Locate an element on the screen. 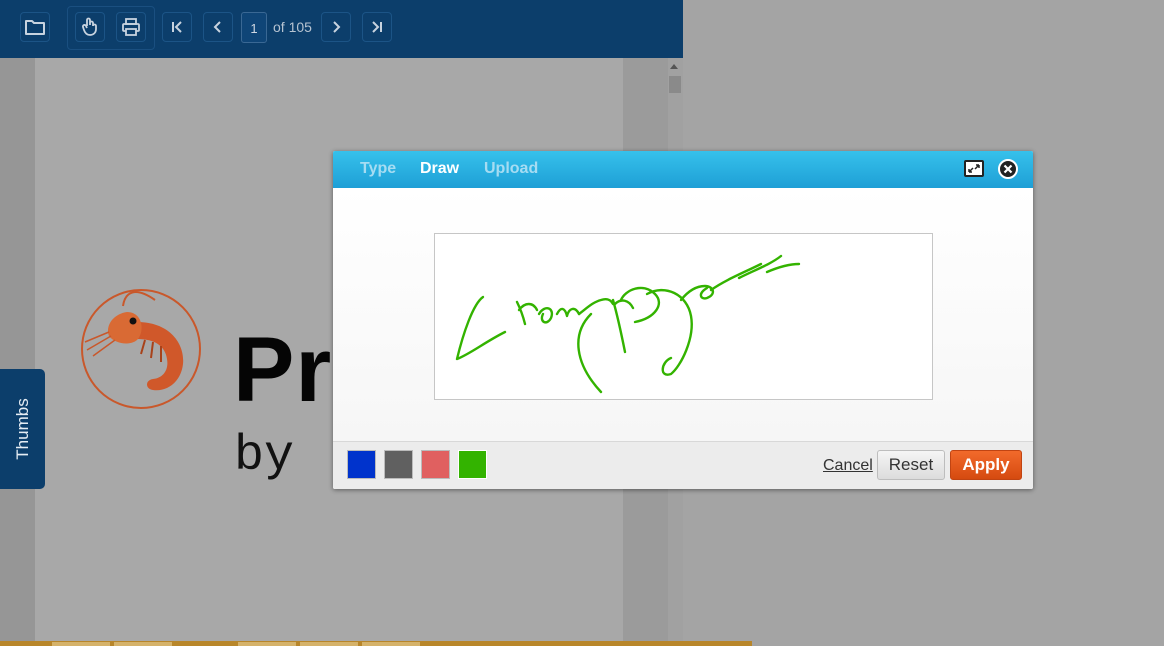  next-page-icon is located at coordinates (337, 27).